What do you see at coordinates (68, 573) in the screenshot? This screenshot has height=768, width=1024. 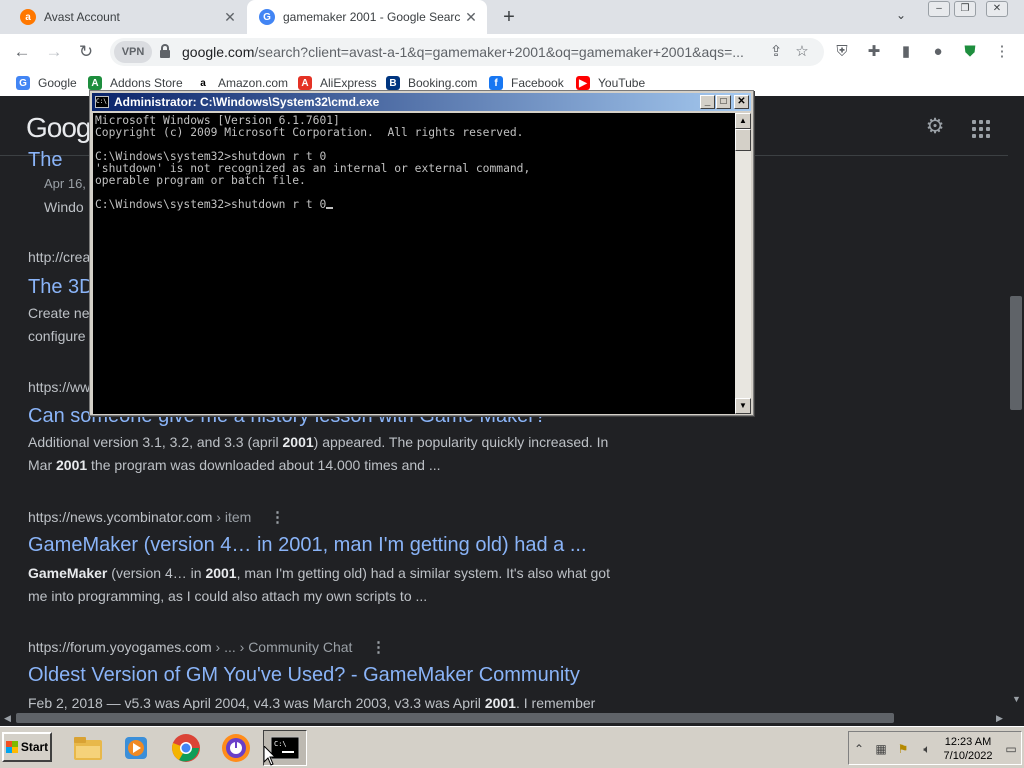 I see `snippet-highlight: GameMaker` at bounding box center [68, 573].